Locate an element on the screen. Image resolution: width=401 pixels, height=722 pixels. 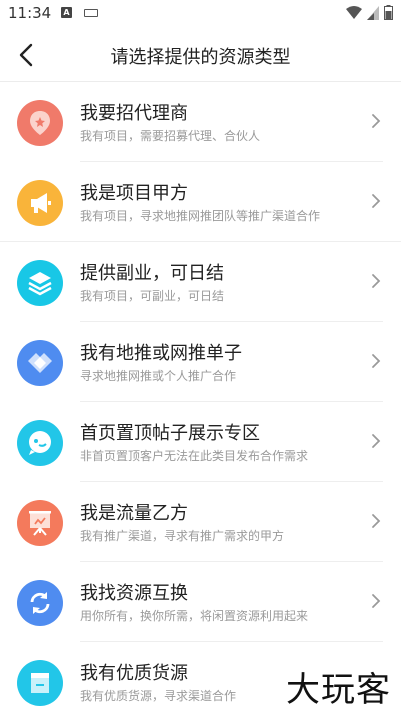
list-item: 我有地推或网推单子 寻求地推网推或个人推广合作 is located at coordinates (200, 362).